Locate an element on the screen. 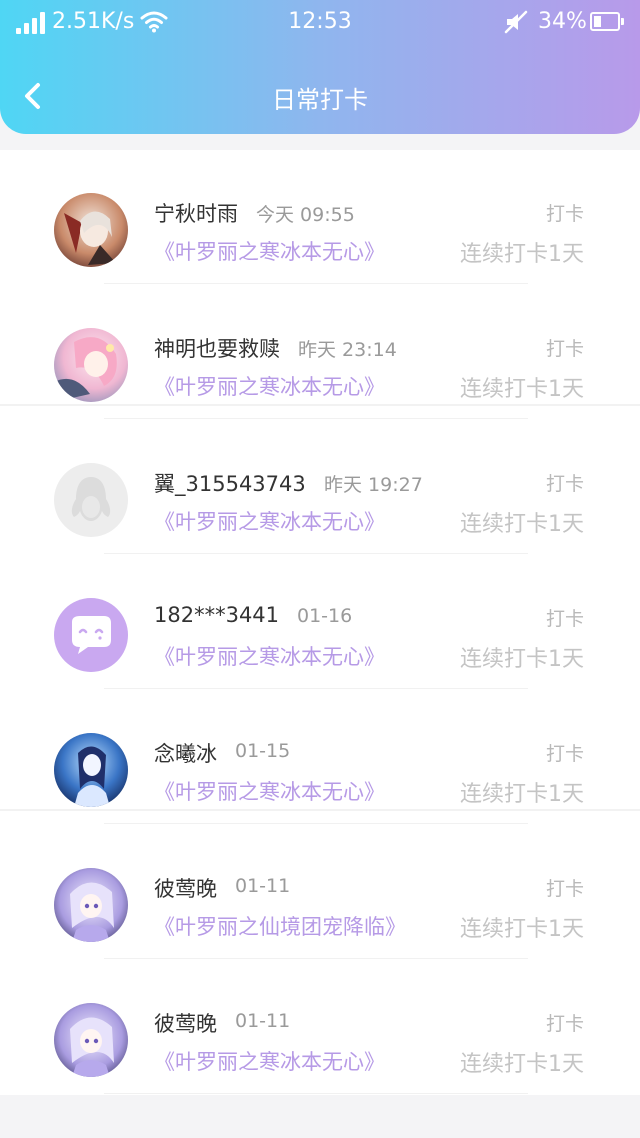  page-title: 日常打卡 is located at coordinates (320, 100).